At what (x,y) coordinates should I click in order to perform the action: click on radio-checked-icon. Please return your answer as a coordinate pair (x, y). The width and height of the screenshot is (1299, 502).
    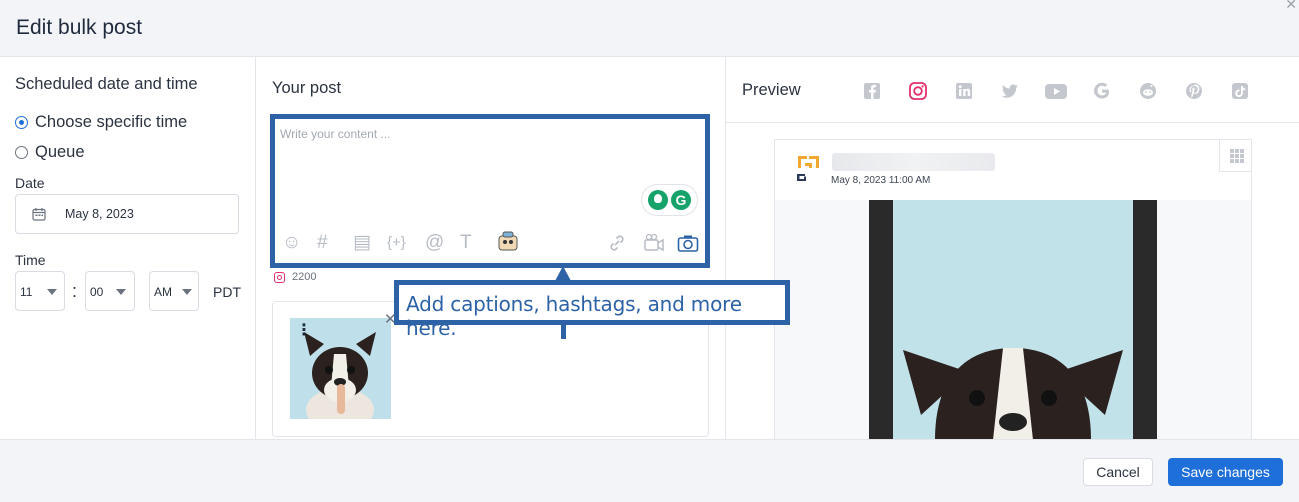
    Looking at the image, I should click on (21, 122).